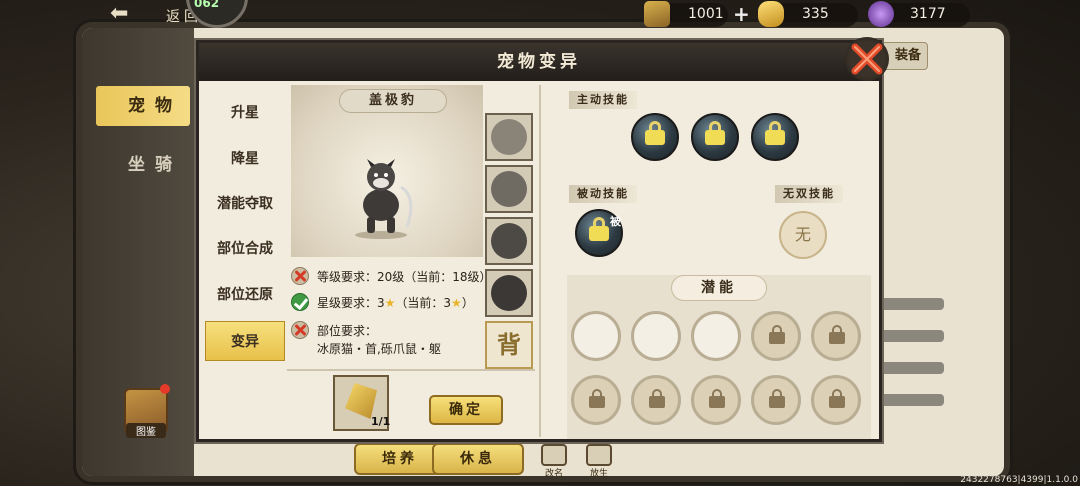  What do you see at coordinates (384, 199) in the screenshot?
I see `pet-figure` at bounding box center [384, 199].